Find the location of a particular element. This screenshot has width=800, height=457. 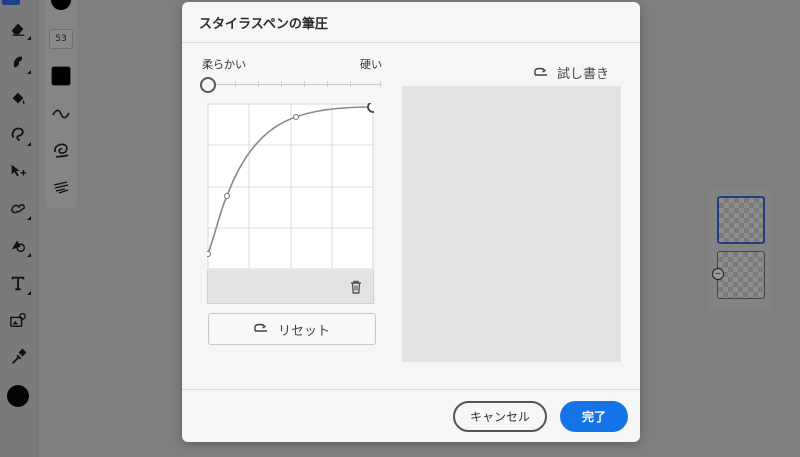

reset-button: リセット is located at coordinates (292, 329).